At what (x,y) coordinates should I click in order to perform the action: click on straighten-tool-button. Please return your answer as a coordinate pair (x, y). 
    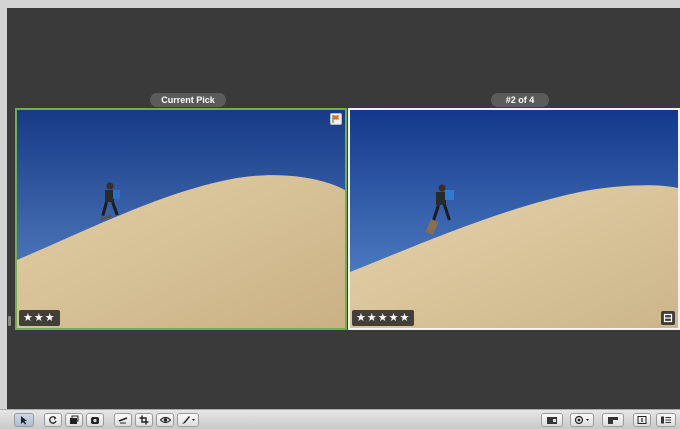
    Looking at the image, I should click on (123, 420).